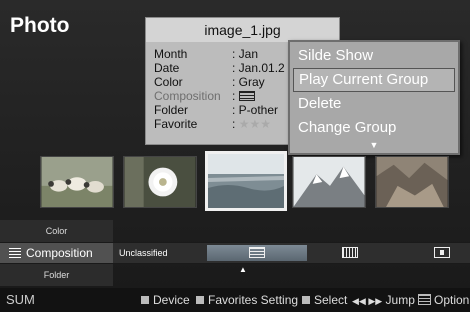  What do you see at coordinates (374, 145) in the screenshot?
I see `scroll-down-arrow-icon: ▼` at bounding box center [374, 145].